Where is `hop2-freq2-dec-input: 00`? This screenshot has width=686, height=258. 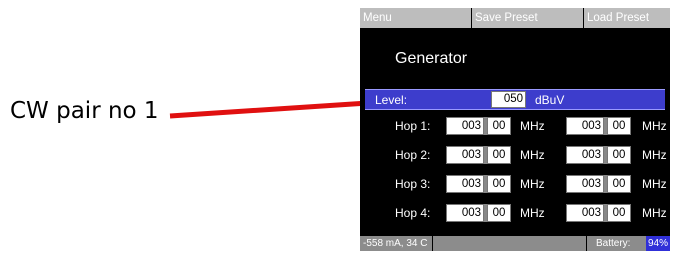 hop2-freq2-dec-input: 00 is located at coordinates (619, 155).